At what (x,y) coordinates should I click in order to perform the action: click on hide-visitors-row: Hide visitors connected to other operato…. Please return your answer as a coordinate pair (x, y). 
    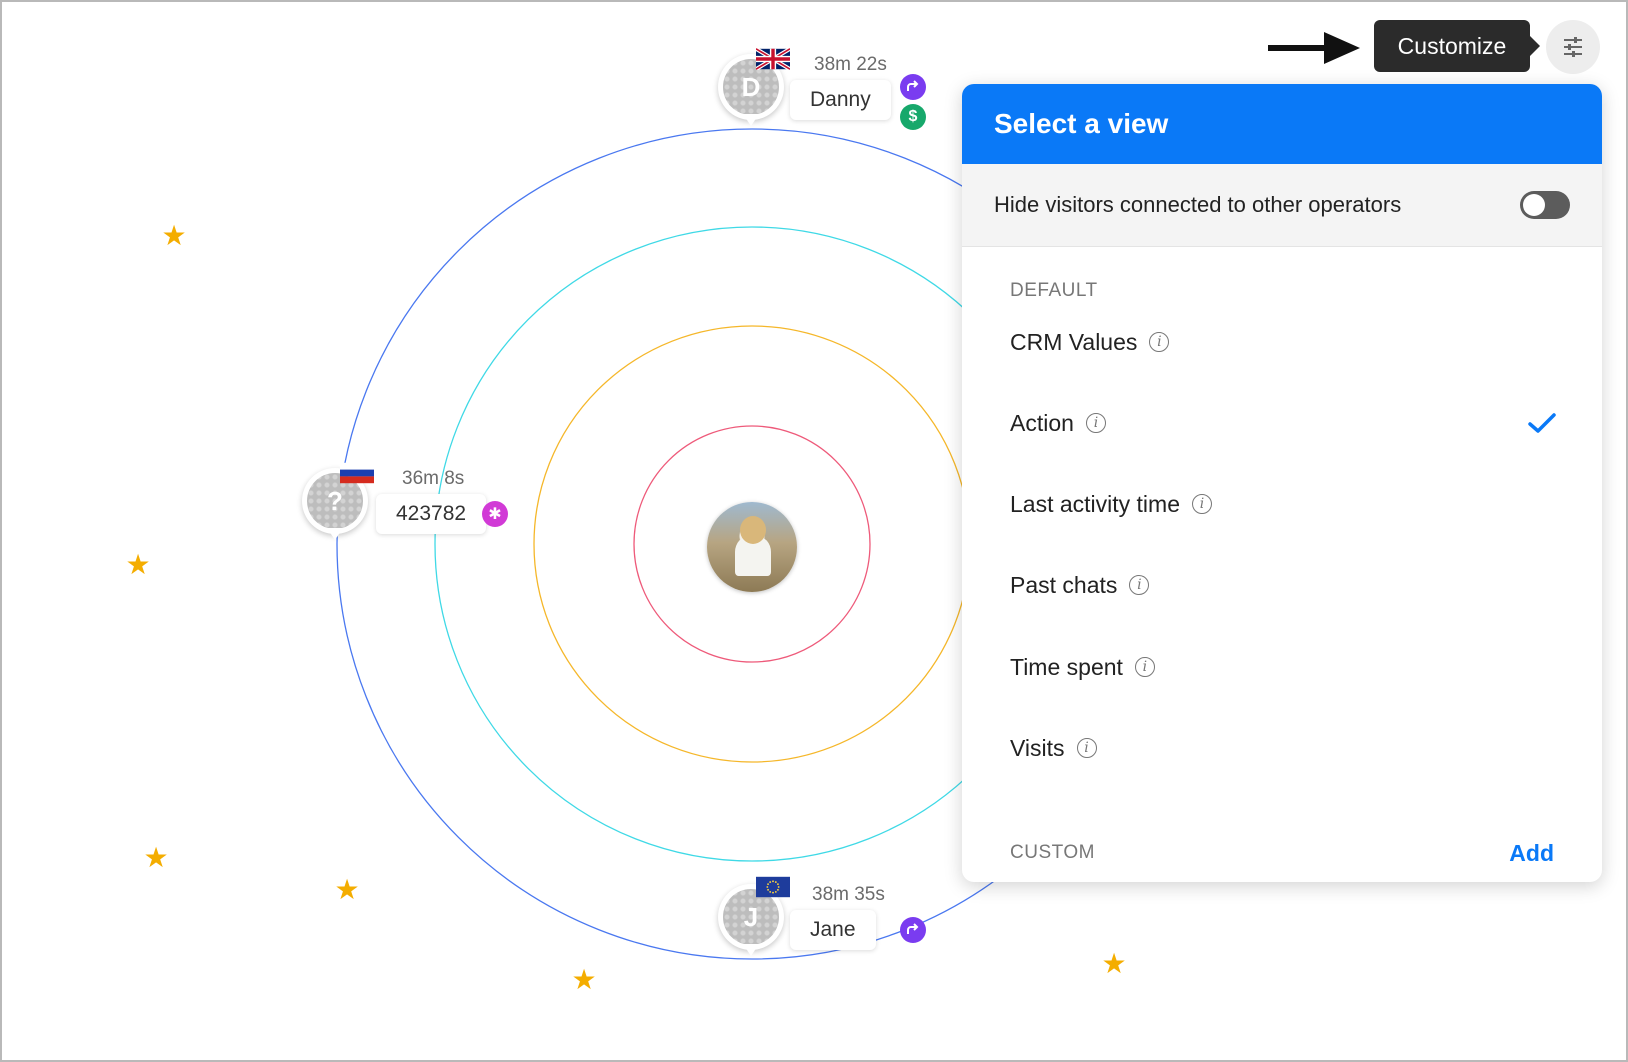
    Looking at the image, I should click on (1282, 205).